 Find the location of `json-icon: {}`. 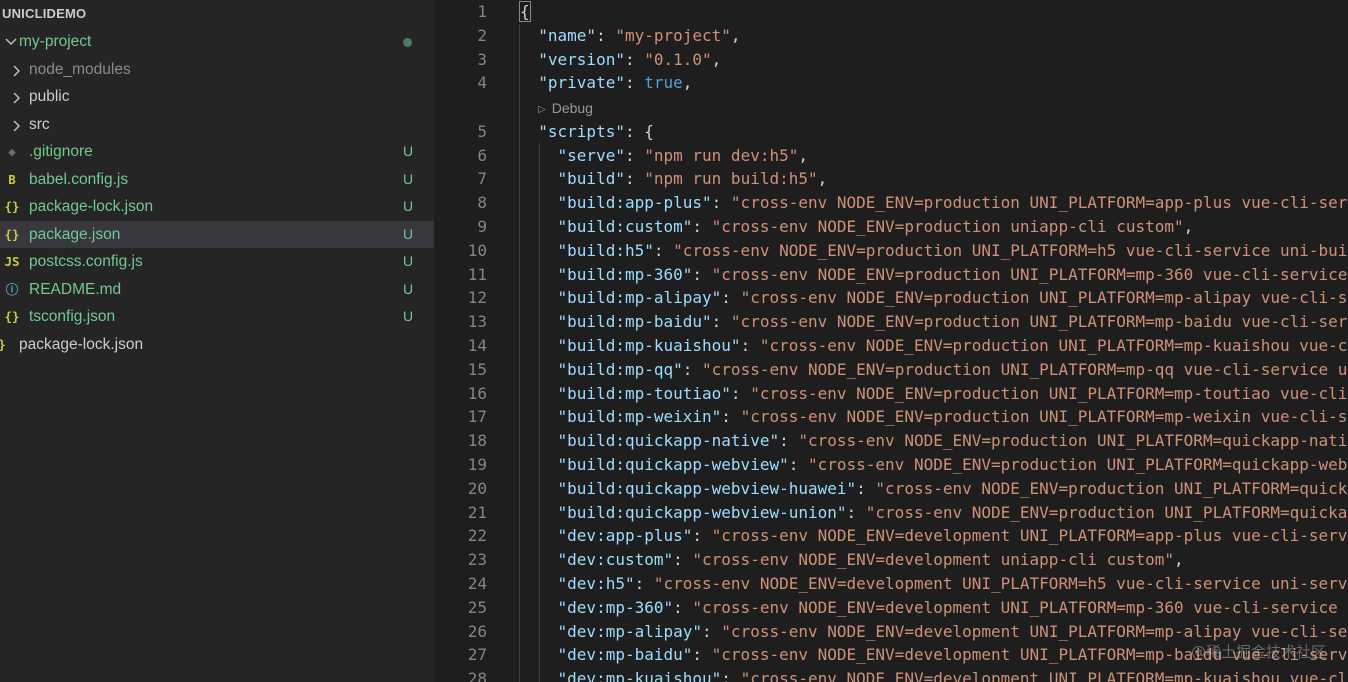

json-icon: {} is located at coordinates (12, 316).